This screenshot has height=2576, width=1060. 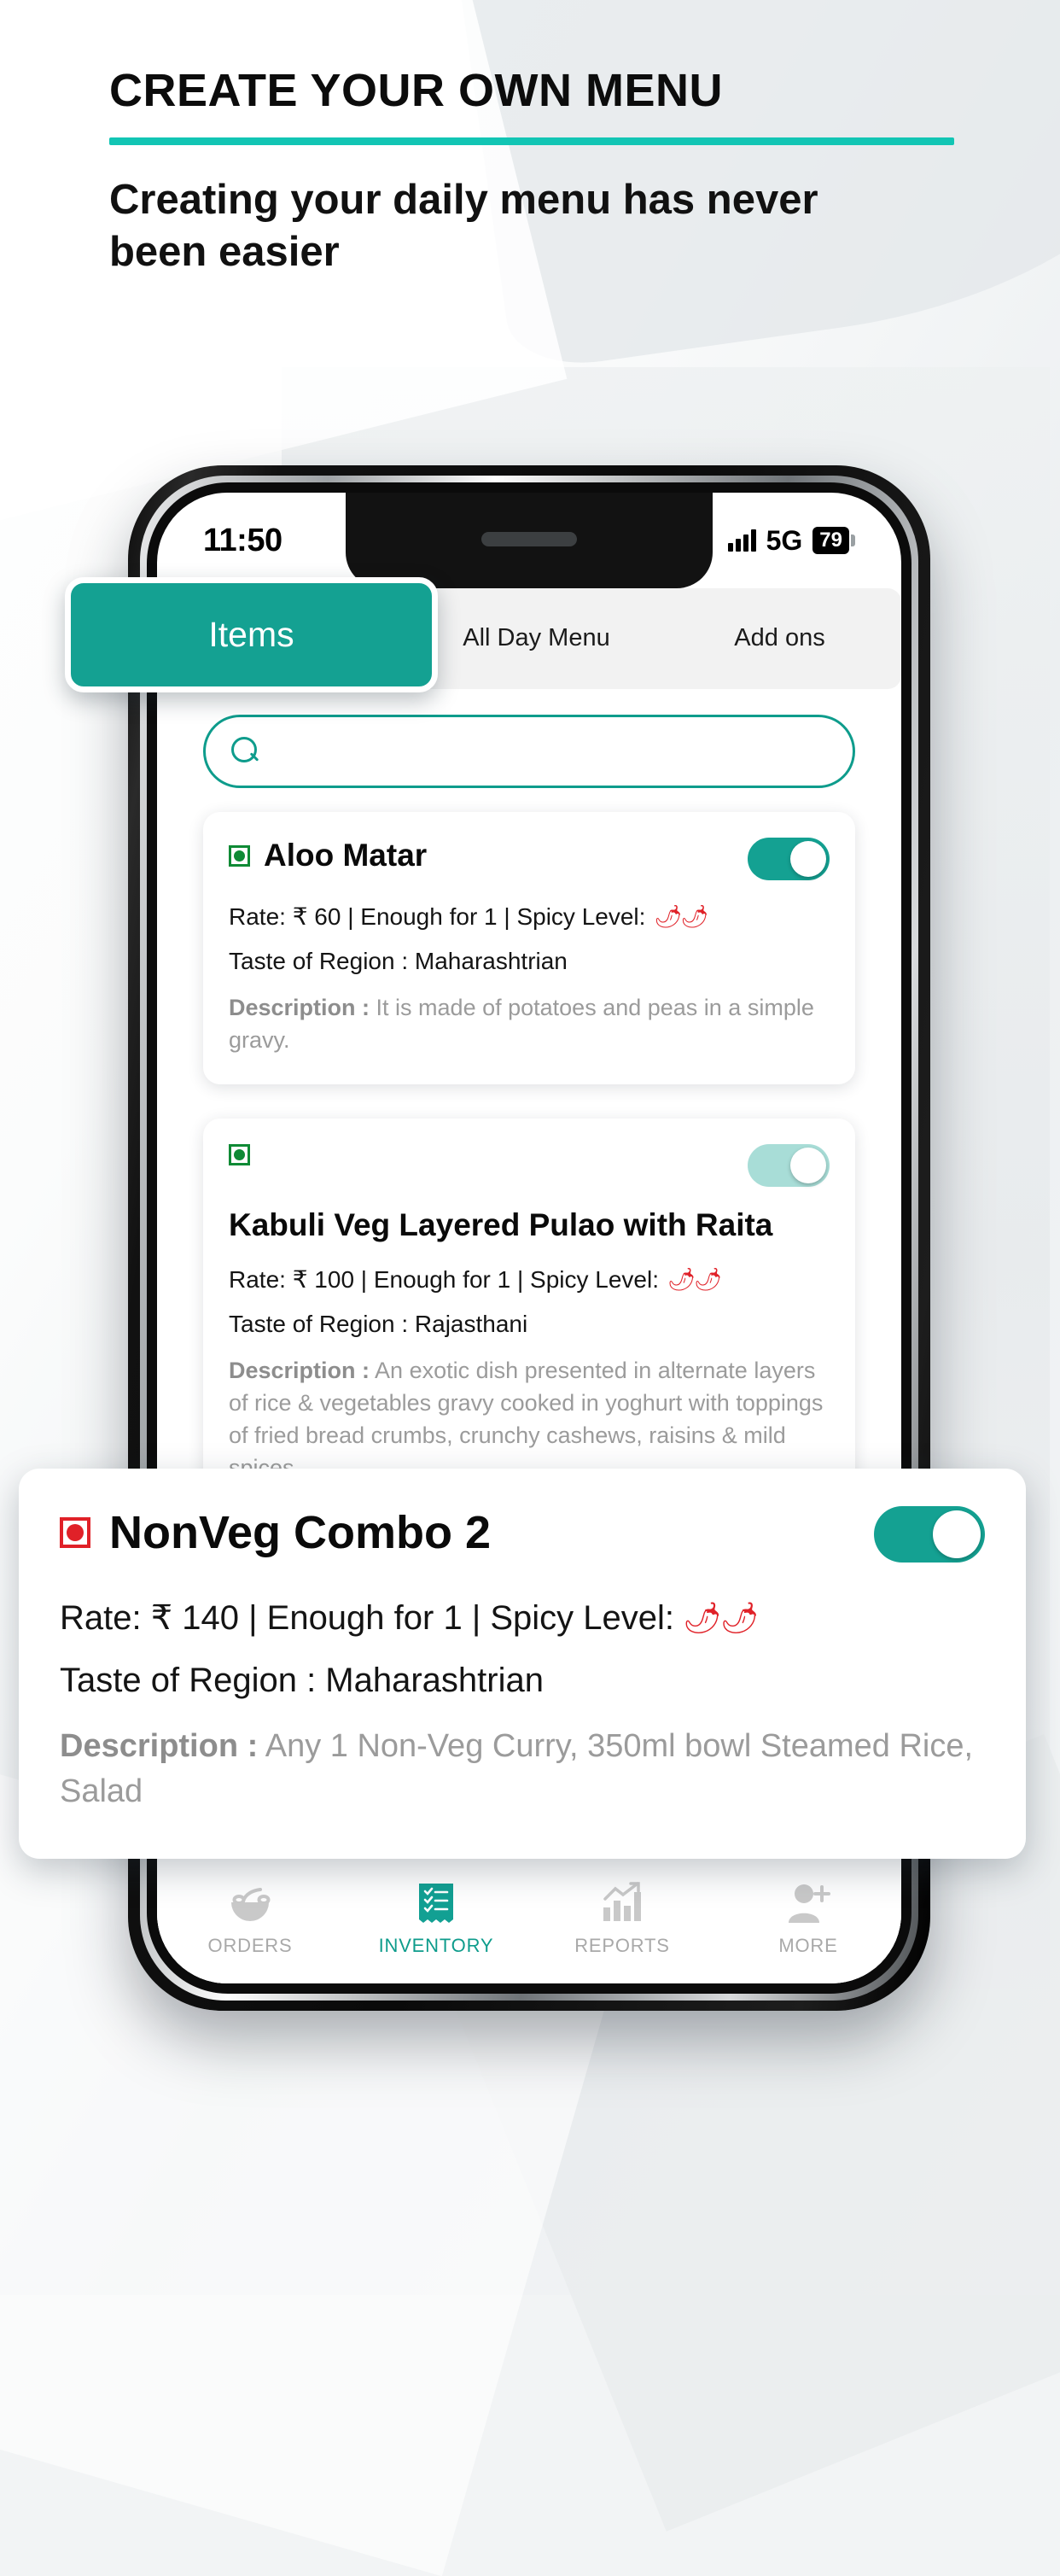 What do you see at coordinates (301, 1532) in the screenshot?
I see `featured-item-name: NonVeg Combo 2` at bounding box center [301, 1532].